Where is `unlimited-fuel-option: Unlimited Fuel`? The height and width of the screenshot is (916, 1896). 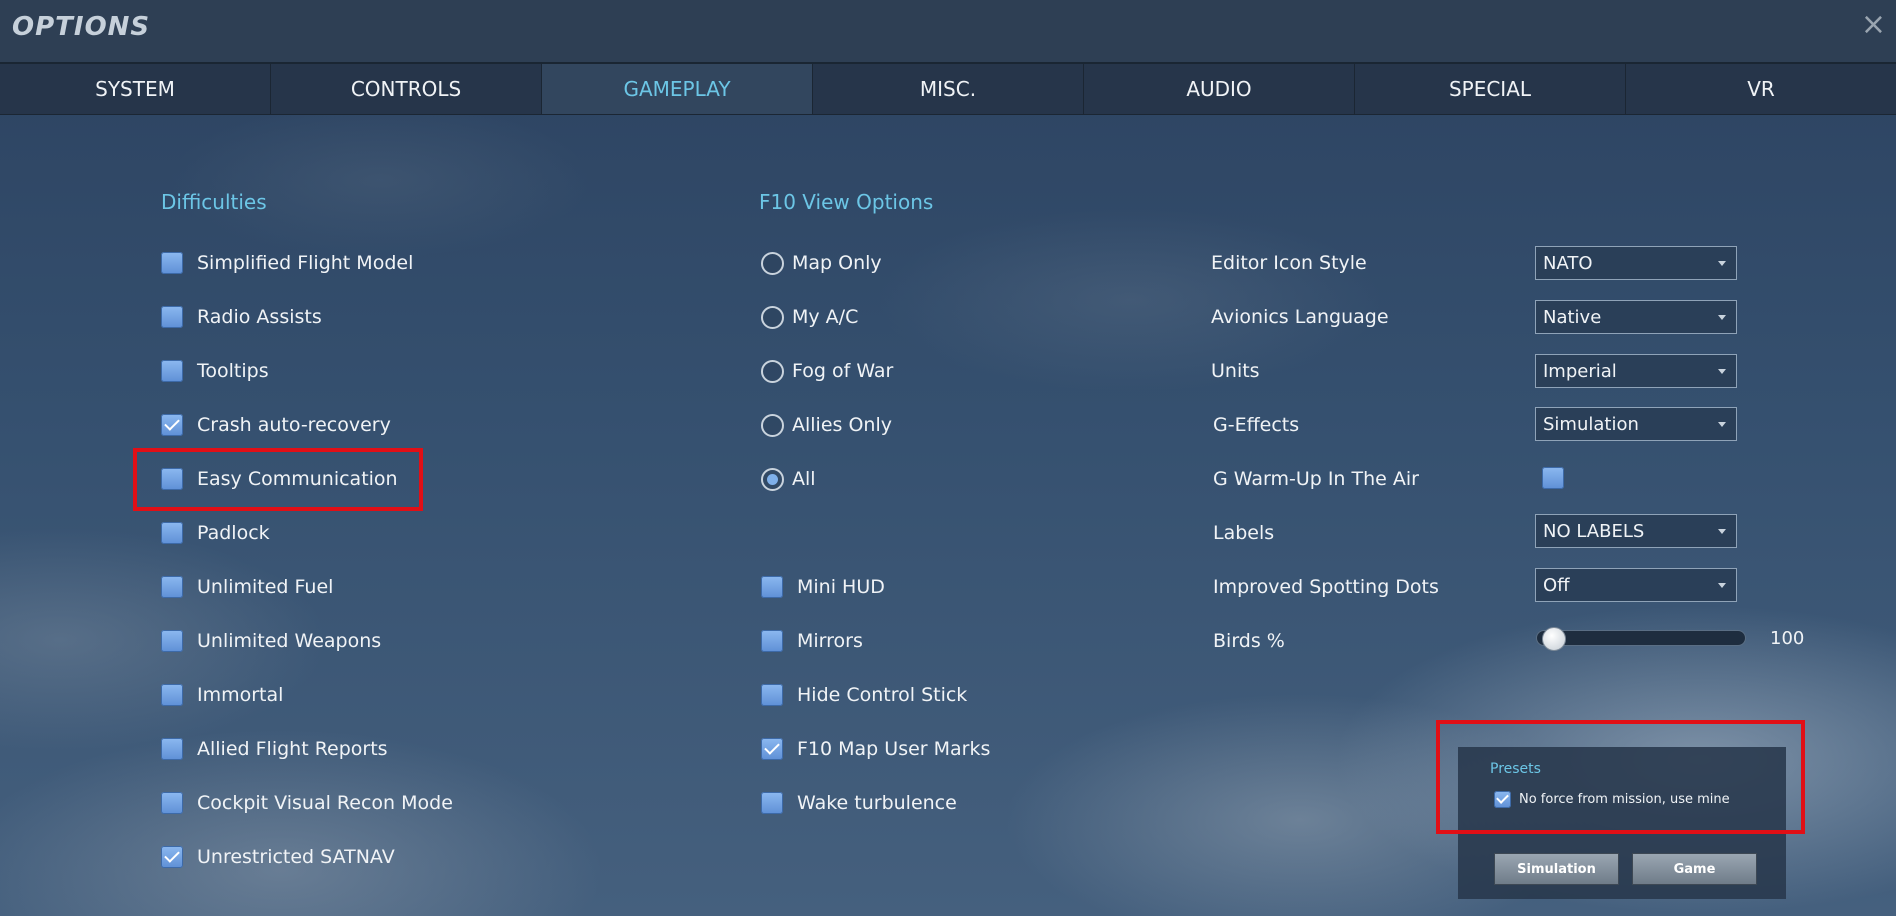
unlimited-fuel-option: Unlimited Fuel is located at coordinates (247, 587).